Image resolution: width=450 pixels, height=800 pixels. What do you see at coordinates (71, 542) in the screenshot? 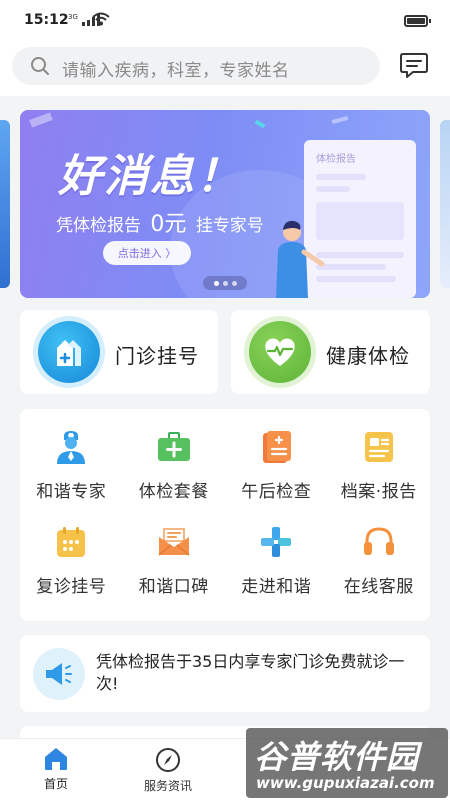
I see `calendar-icon` at bounding box center [71, 542].